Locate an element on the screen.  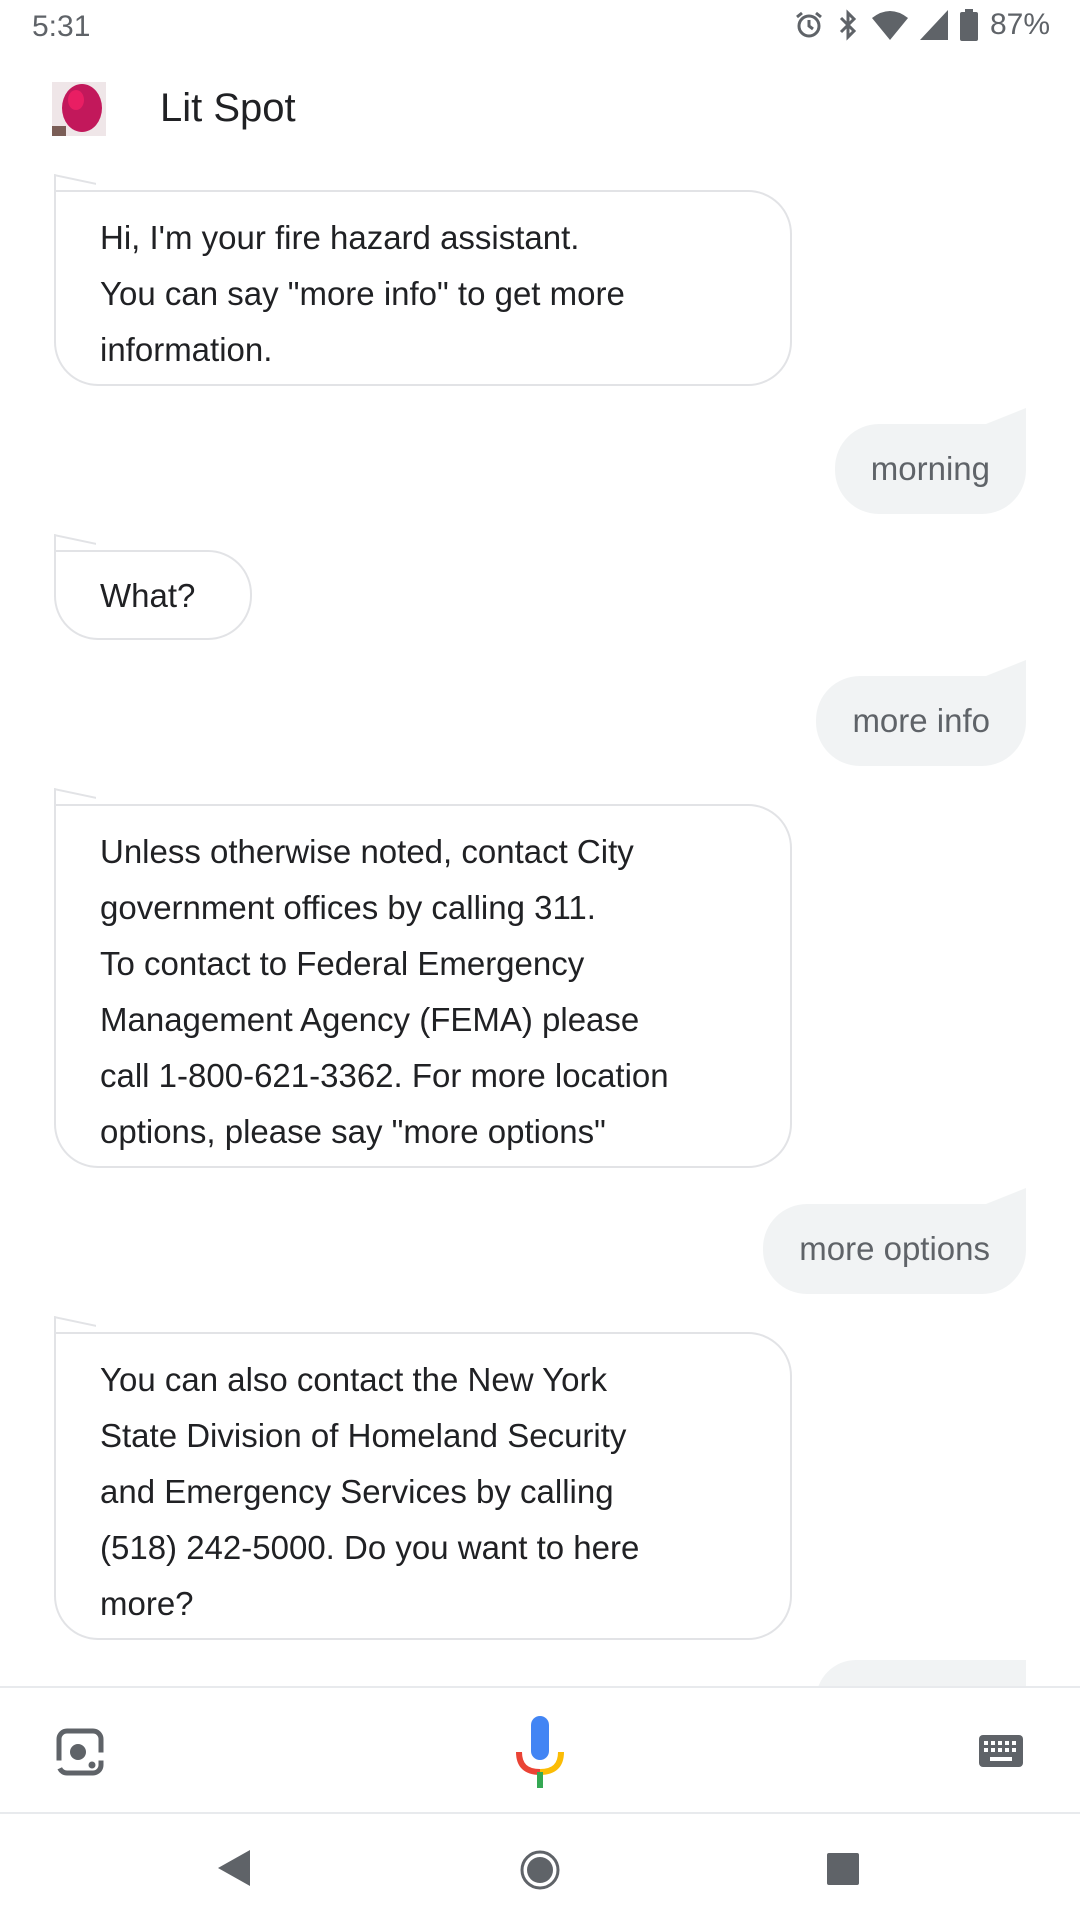
message-line: You can say "more info" to get more is located at coordinates (362, 293).